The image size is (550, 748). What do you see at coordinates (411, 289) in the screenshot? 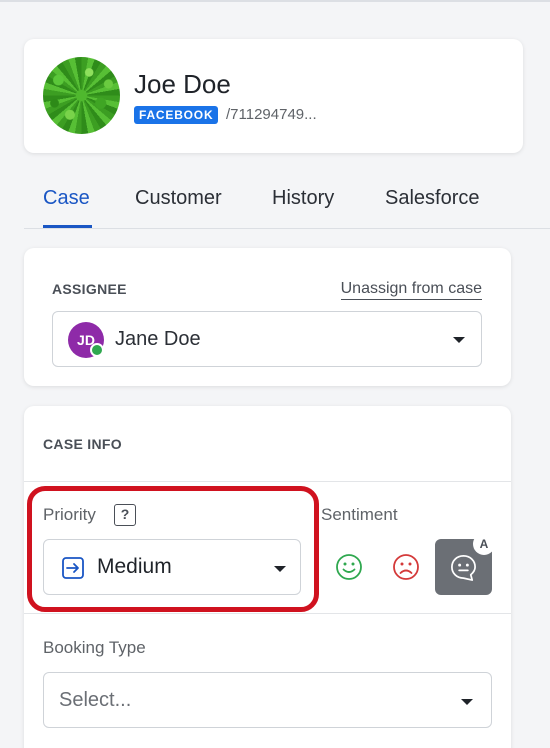
I see `unassign-link: Unassign from case` at bounding box center [411, 289].